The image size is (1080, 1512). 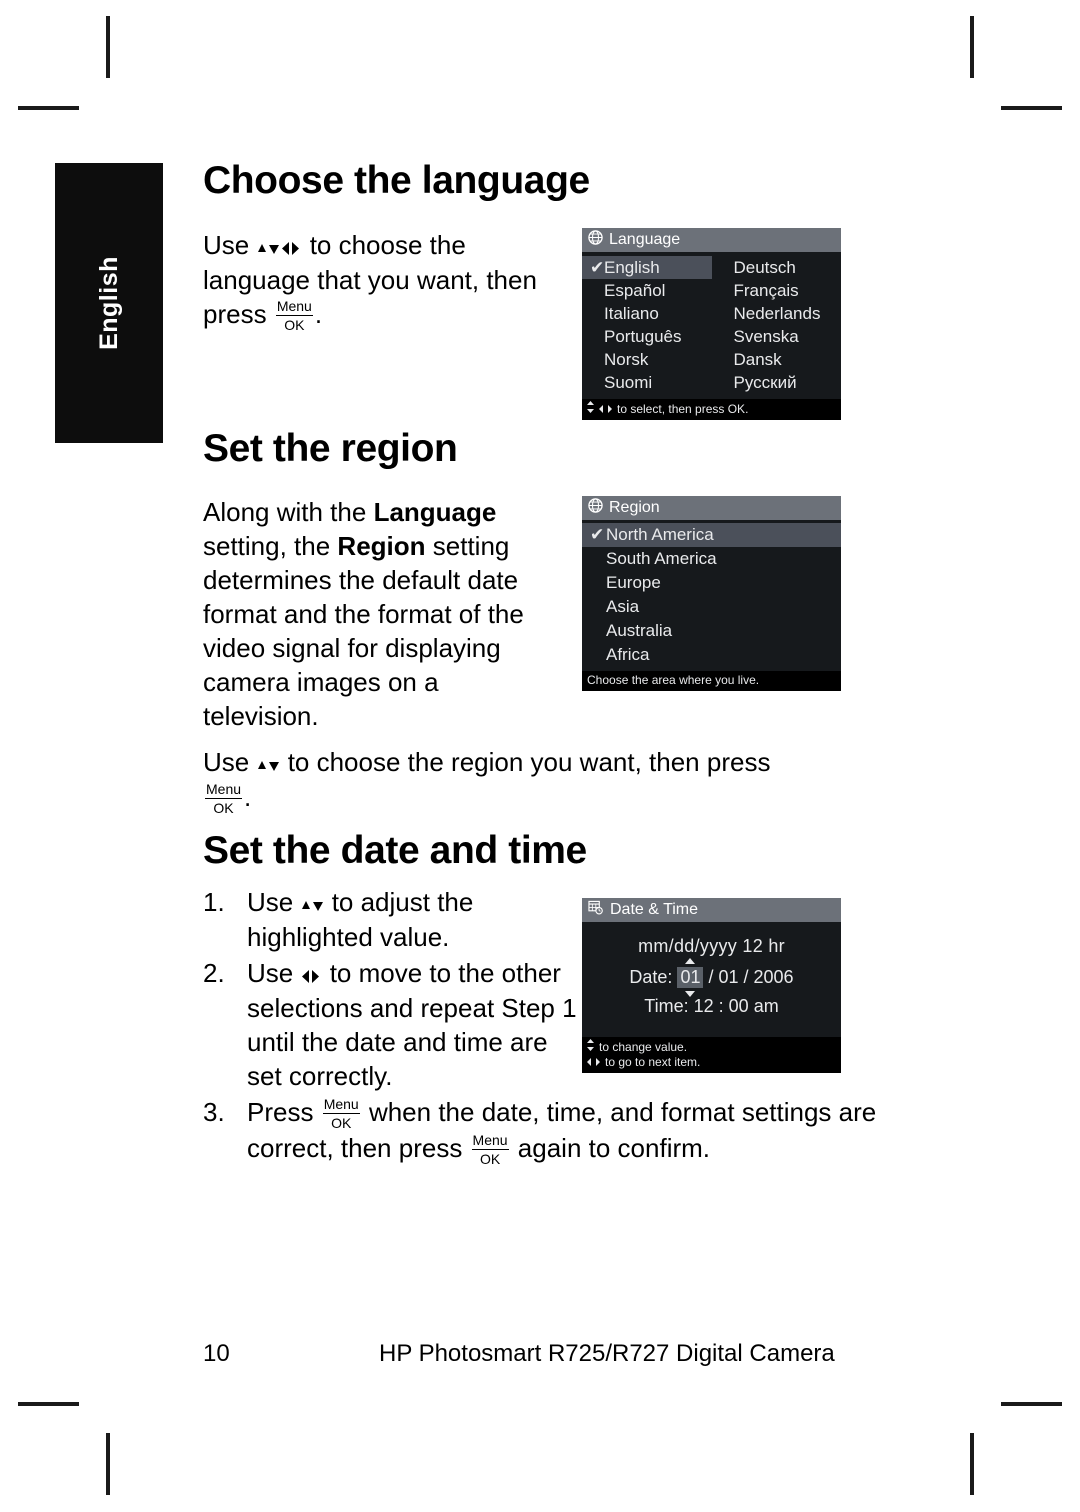 I want to click on language-option-english: ✔ English, so click(x=647, y=267).